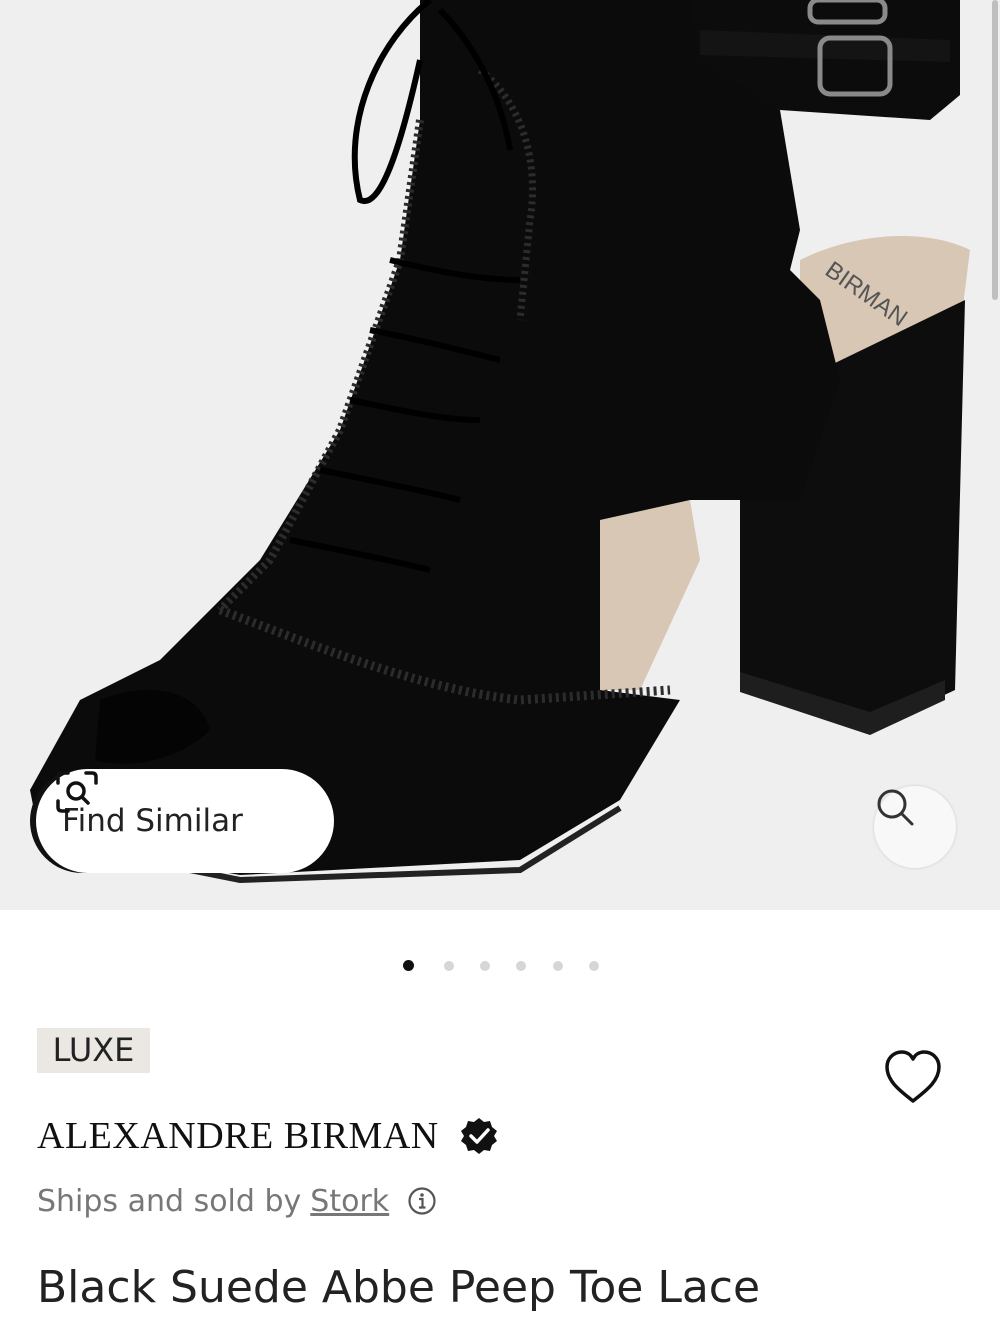  I want to click on brand-row: ALEXANDRE BIRMAN, so click(268, 1136).